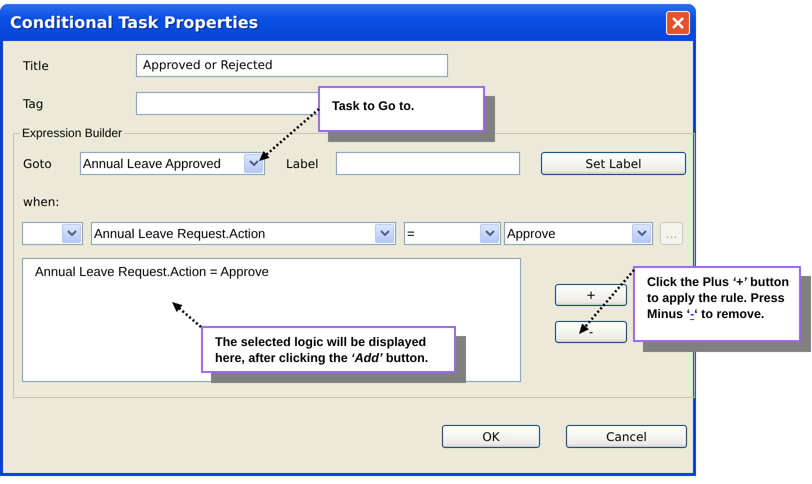 The image size is (812, 484). Describe the element at coordinates (52, 233) in the screenshot. I see `dropdown` at that location.